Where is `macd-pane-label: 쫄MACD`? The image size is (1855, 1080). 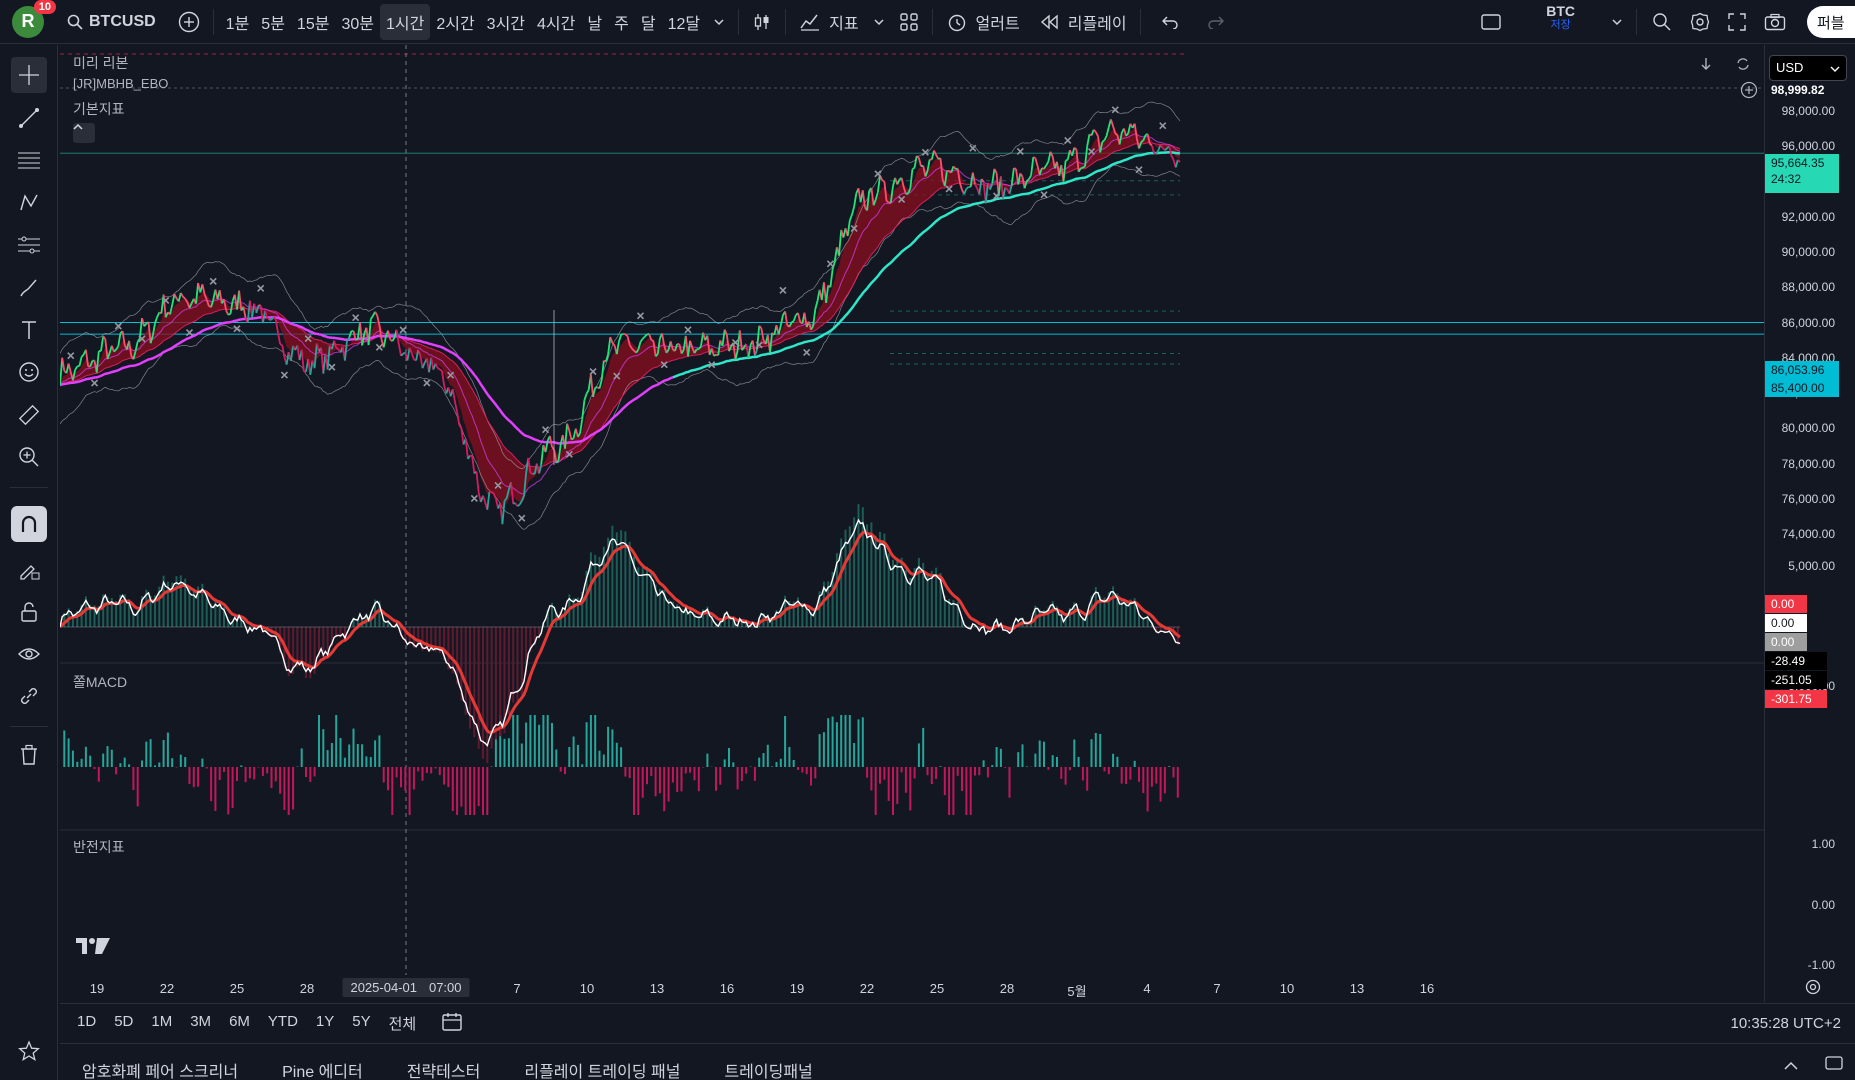 macd-pane-label: 쫄MACD is located at coordinates (100, 682).